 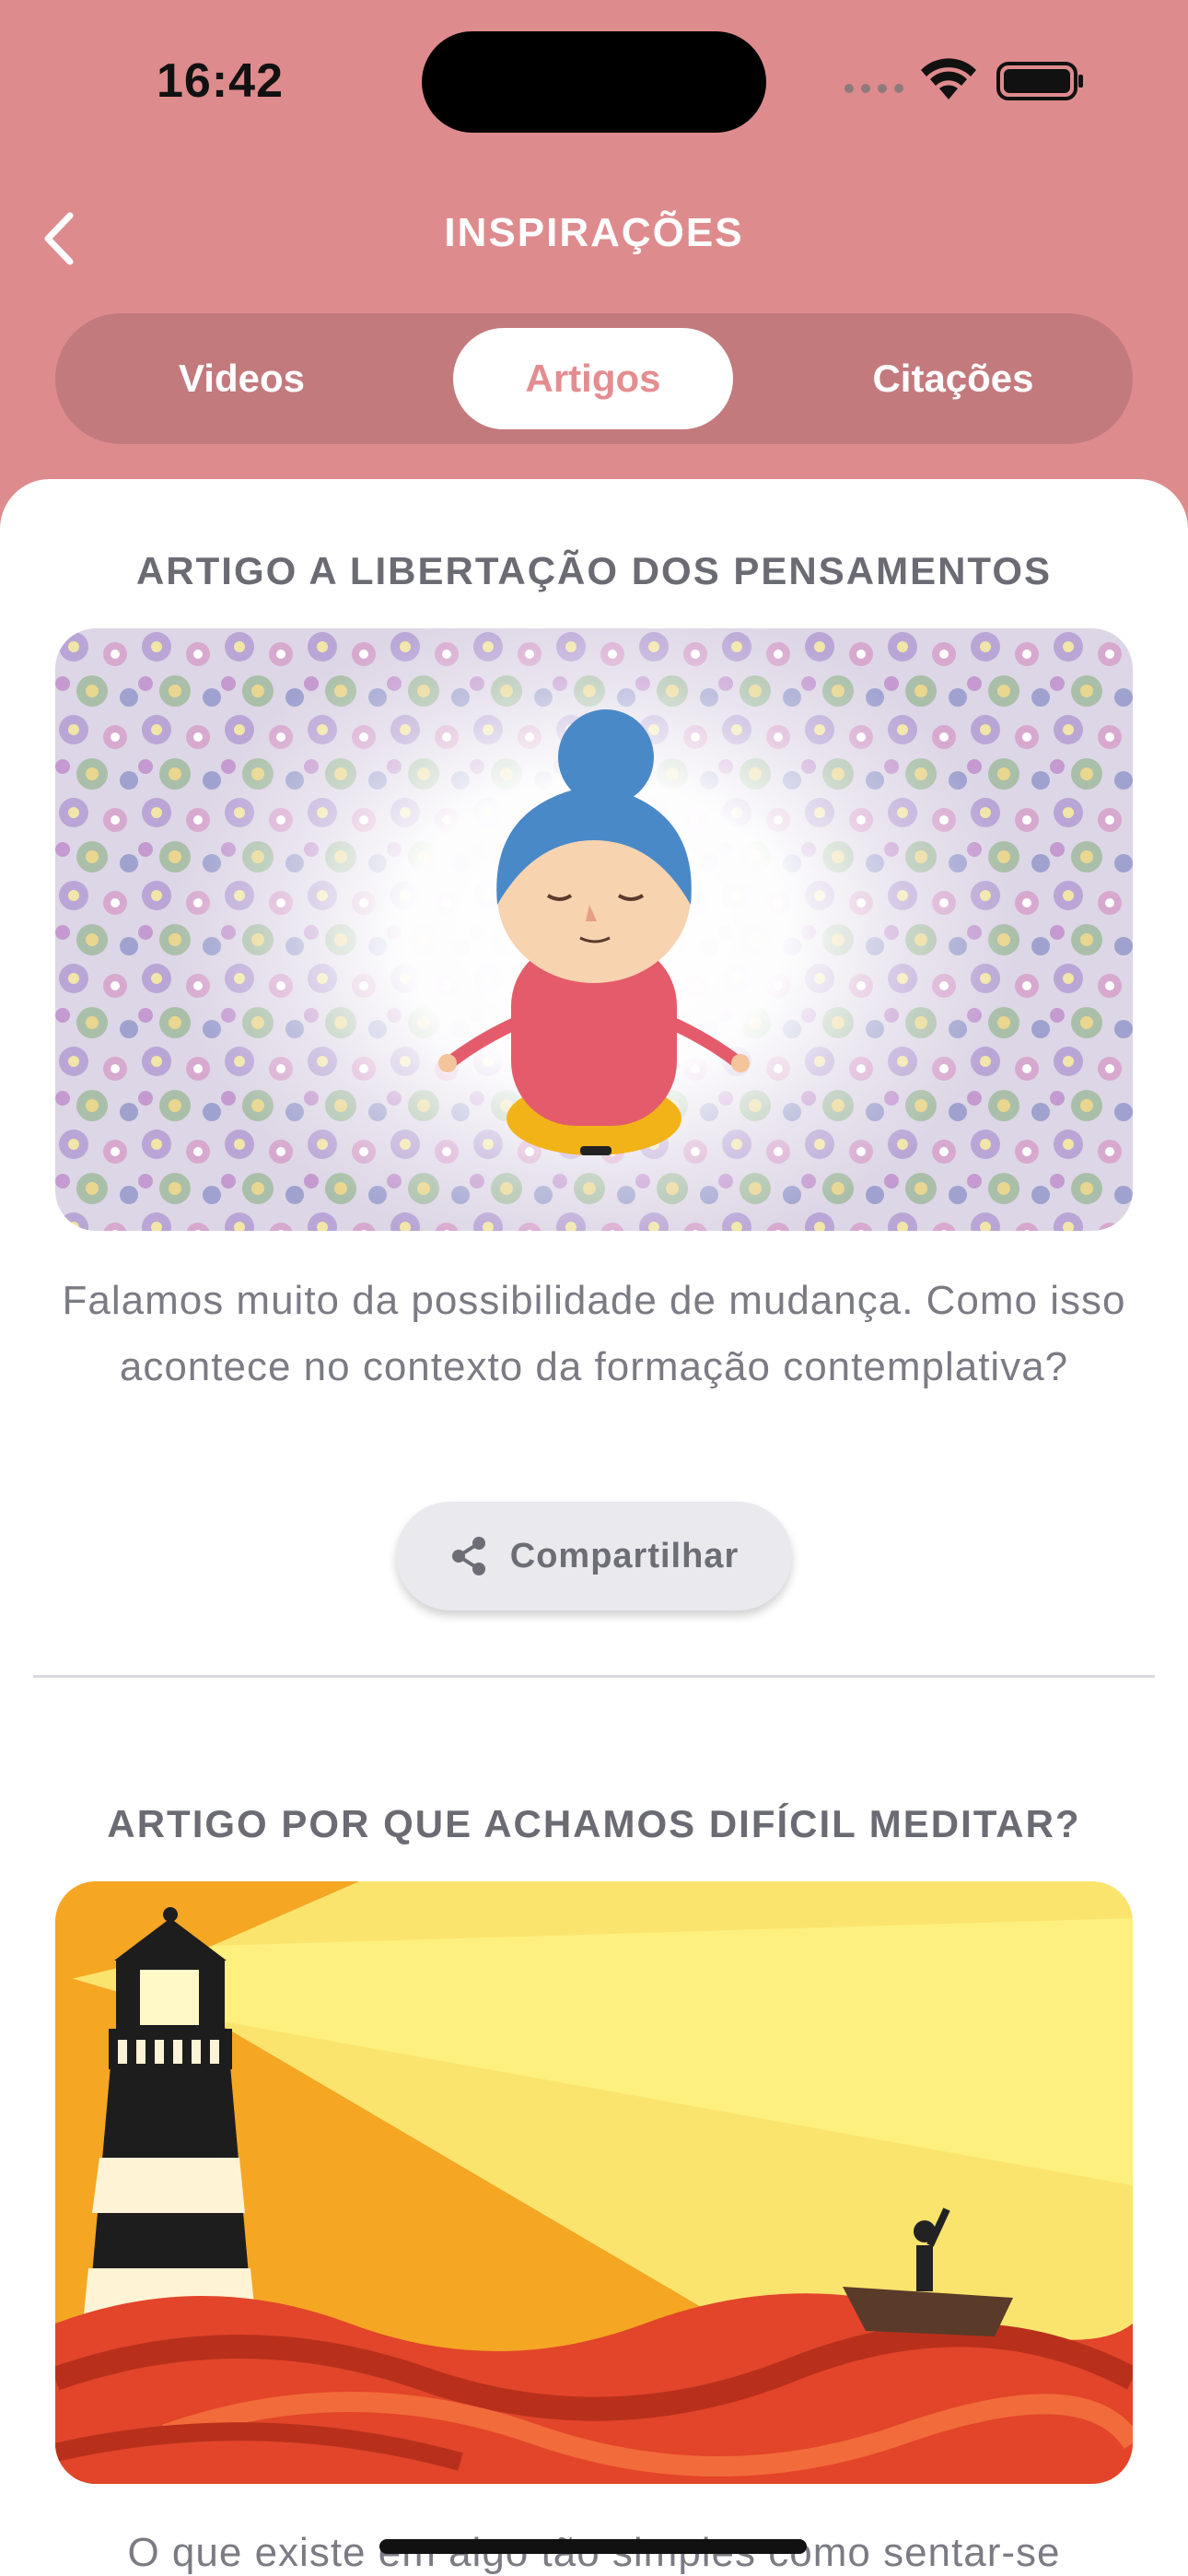 I want to click on divider, so click(x=594, y=1676).